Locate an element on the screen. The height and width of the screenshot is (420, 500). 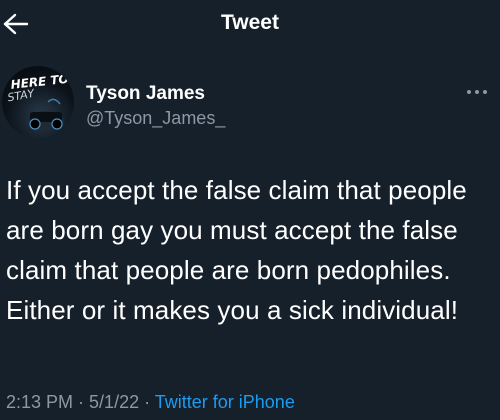
tweet-time: 2:13 PM is located at coordinates (39, 402).